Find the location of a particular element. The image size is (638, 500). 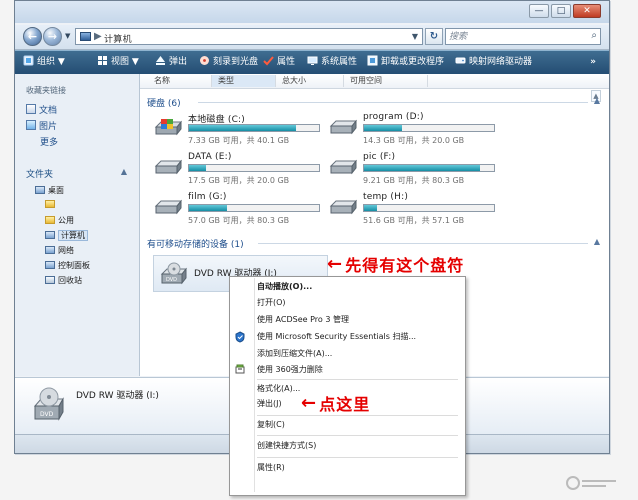

map-network-drive-icon is located at coordinates (460, 60).